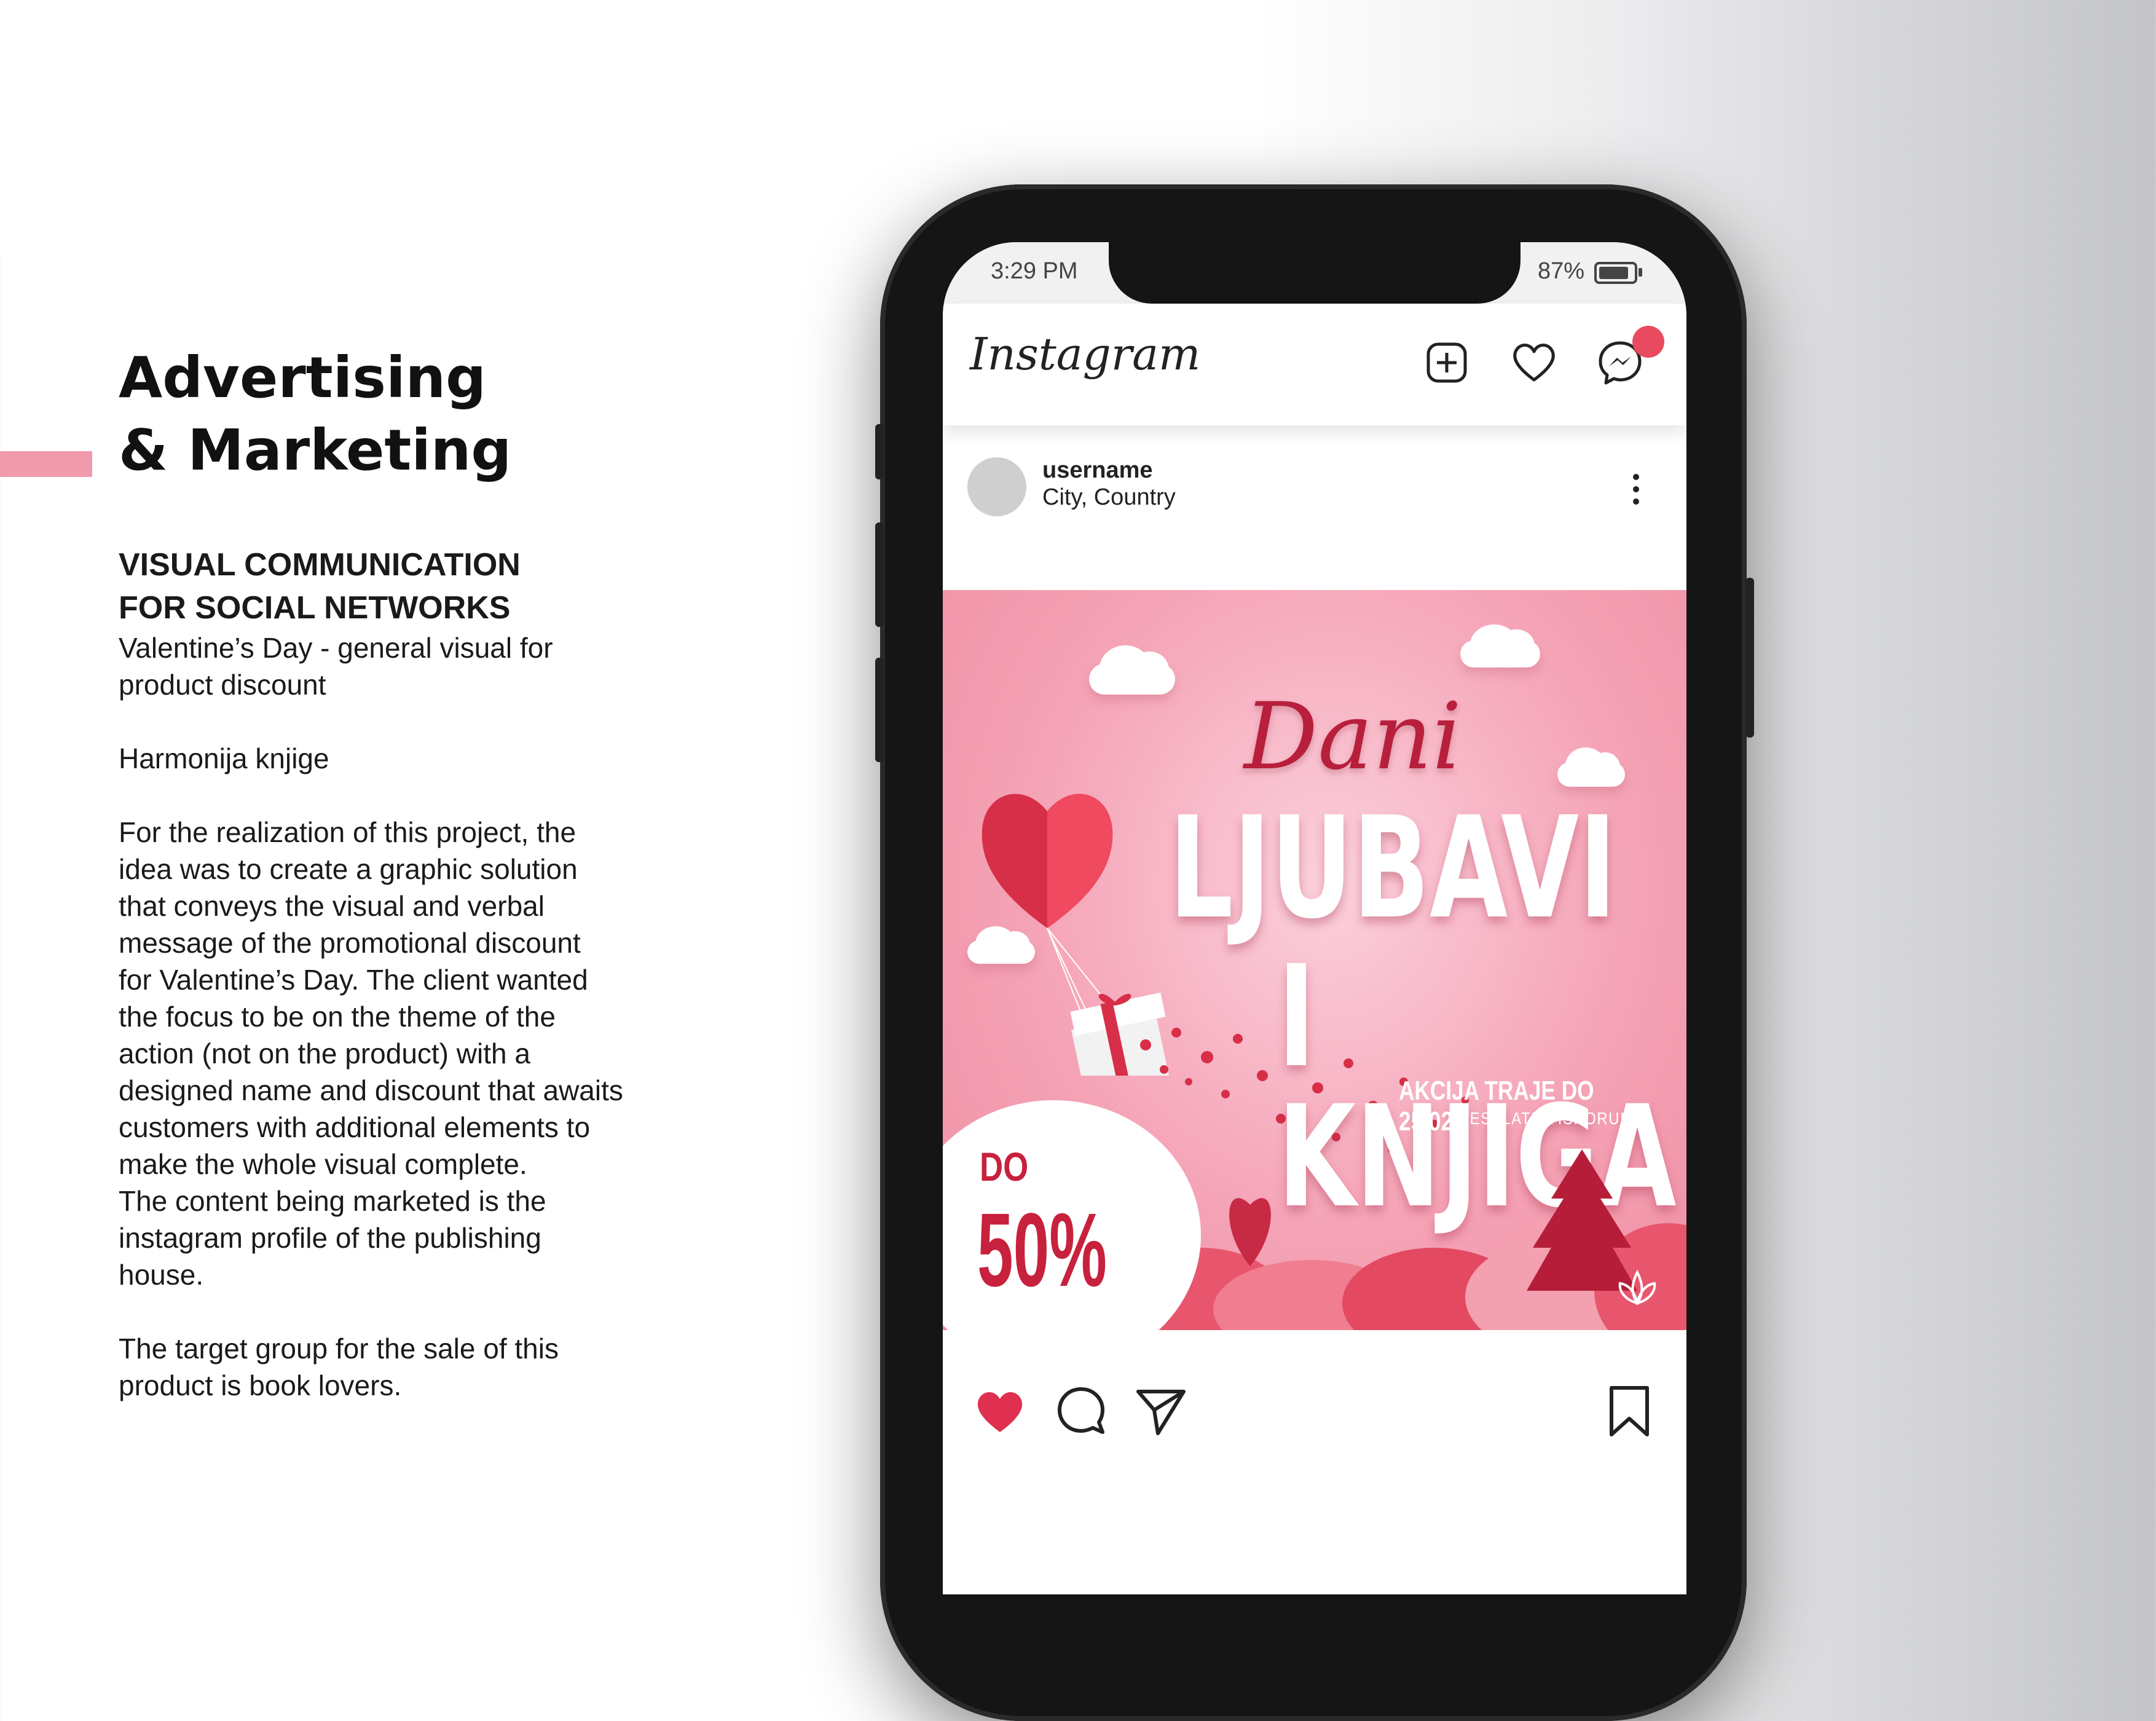 Image resolution: width=2156 pixels, height=1721 pixels. Describe the element at coordinates (1353, 736) in the screenshot. I see `campaign-script-title: Dani` at that location.